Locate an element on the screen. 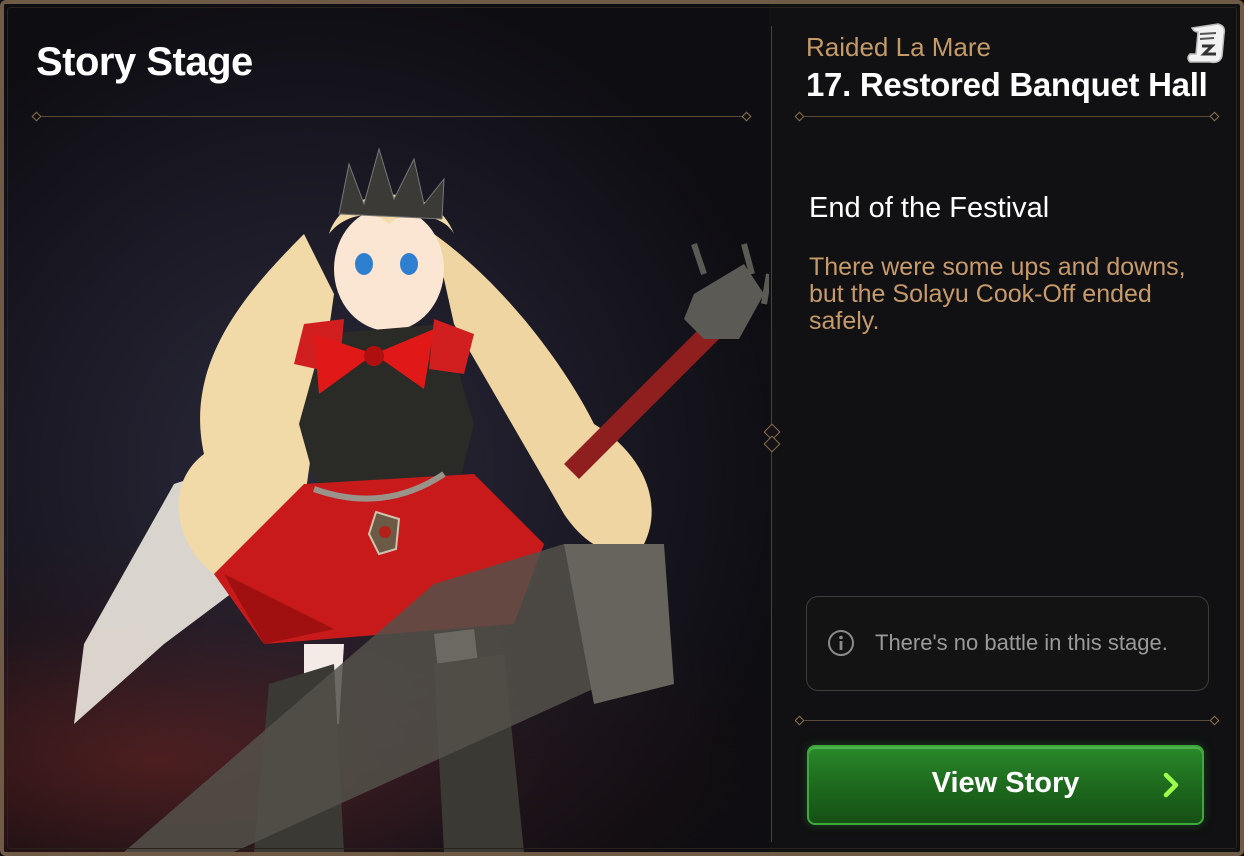  page-title: Story Stage is located at coordinates (144, 62).